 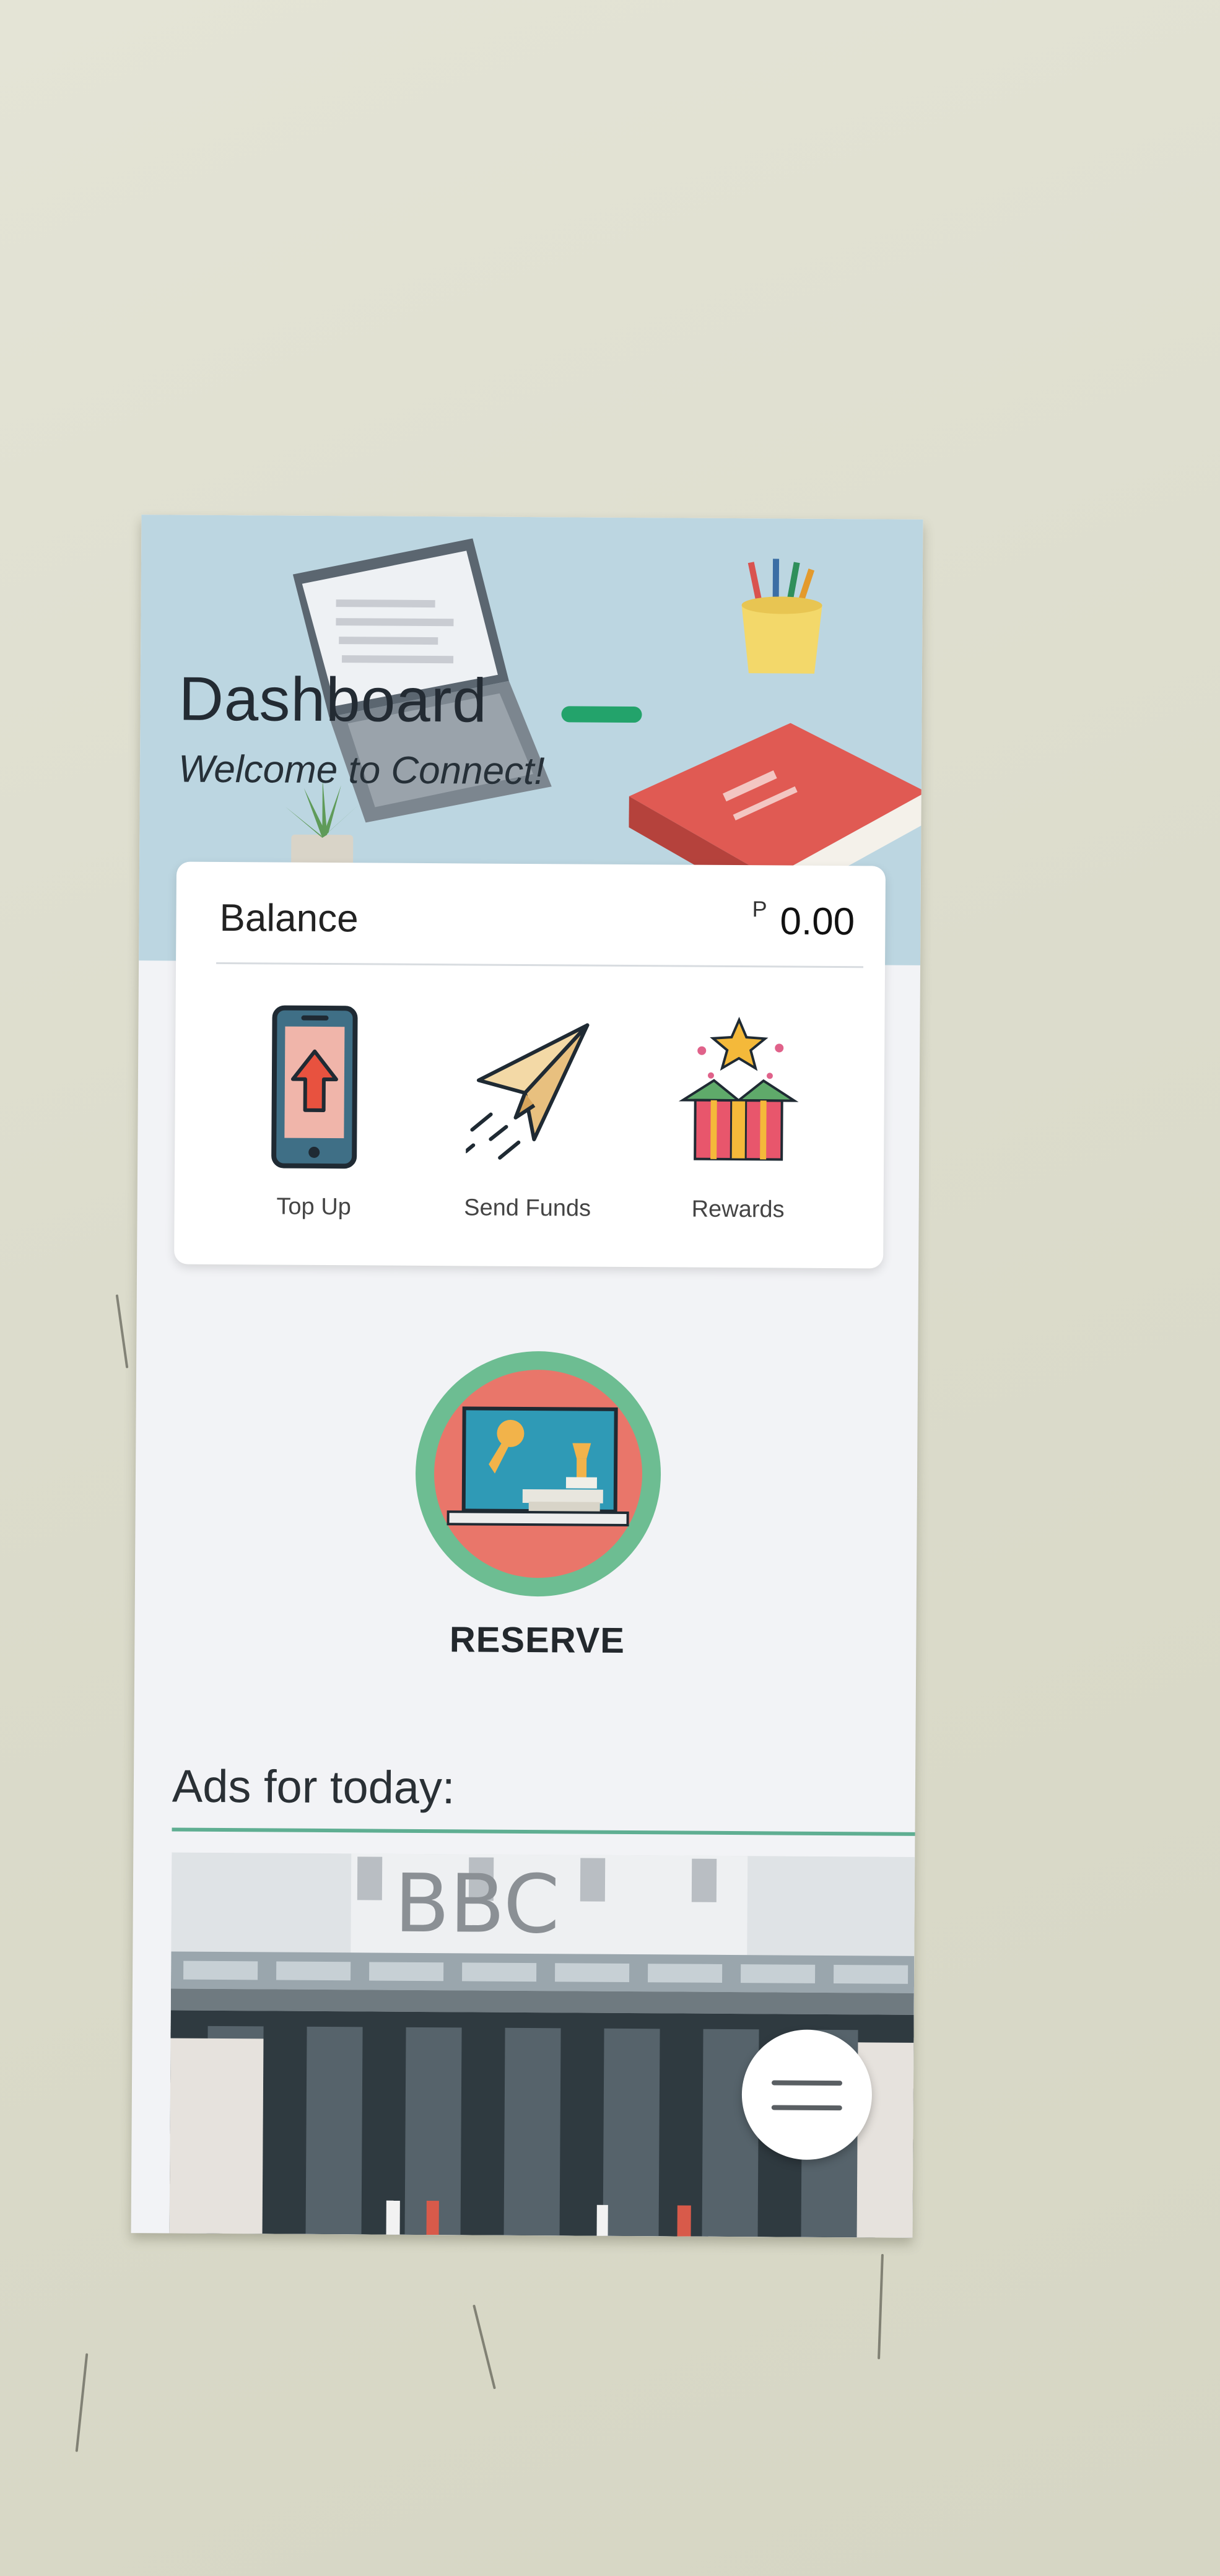 I want to click on hamburger-menu-button, so click(x=807, y=2094).